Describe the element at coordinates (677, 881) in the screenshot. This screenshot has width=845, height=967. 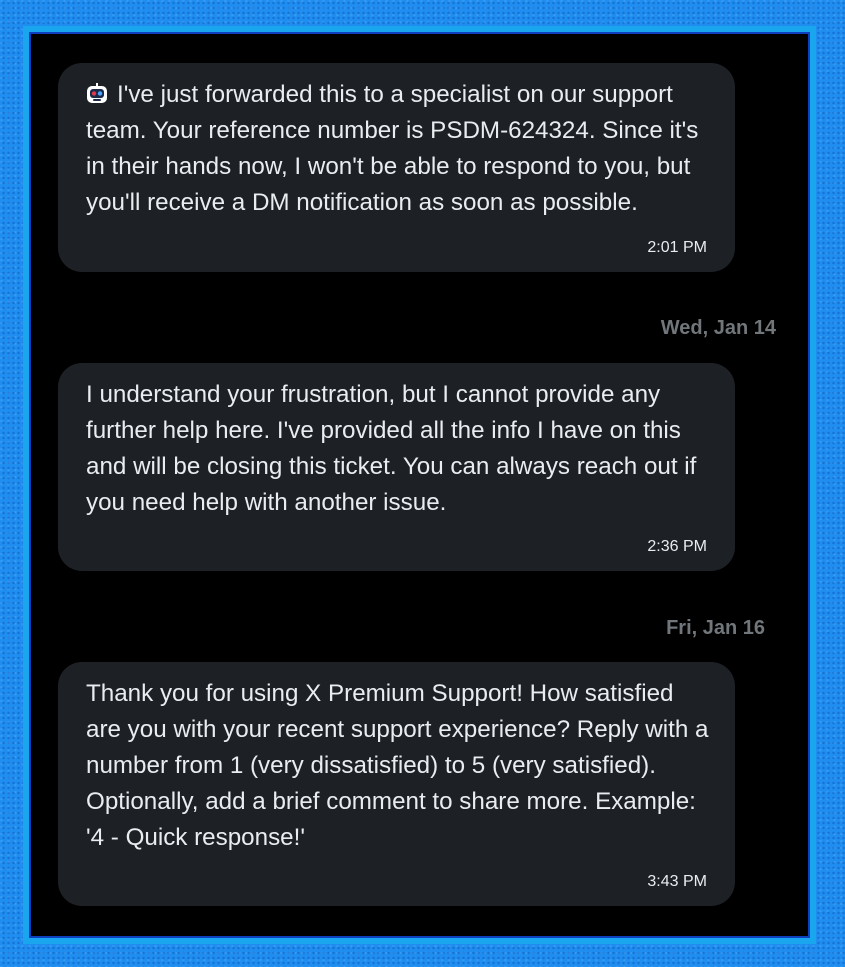
I see `message-timestamp: 3:43 PM` at that location.